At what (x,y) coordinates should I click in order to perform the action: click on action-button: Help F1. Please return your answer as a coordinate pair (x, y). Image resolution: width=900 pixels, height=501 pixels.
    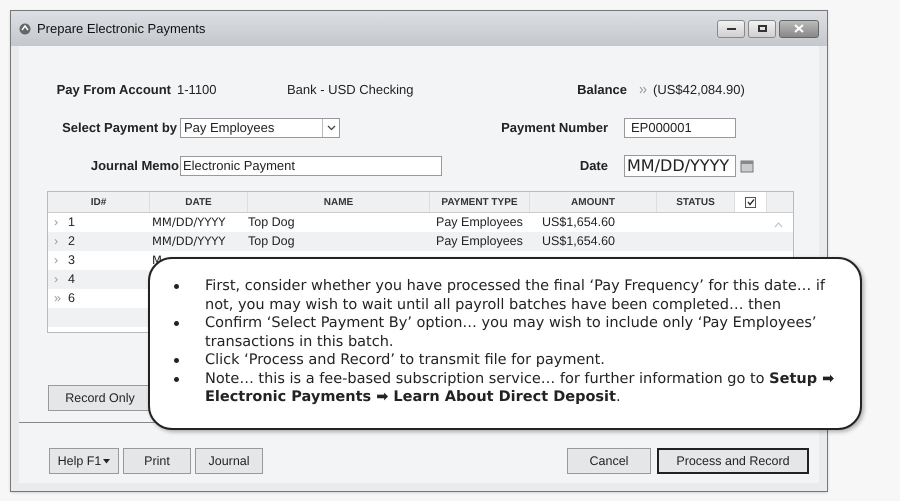
    Looking at the image, I should click on (84, 461).